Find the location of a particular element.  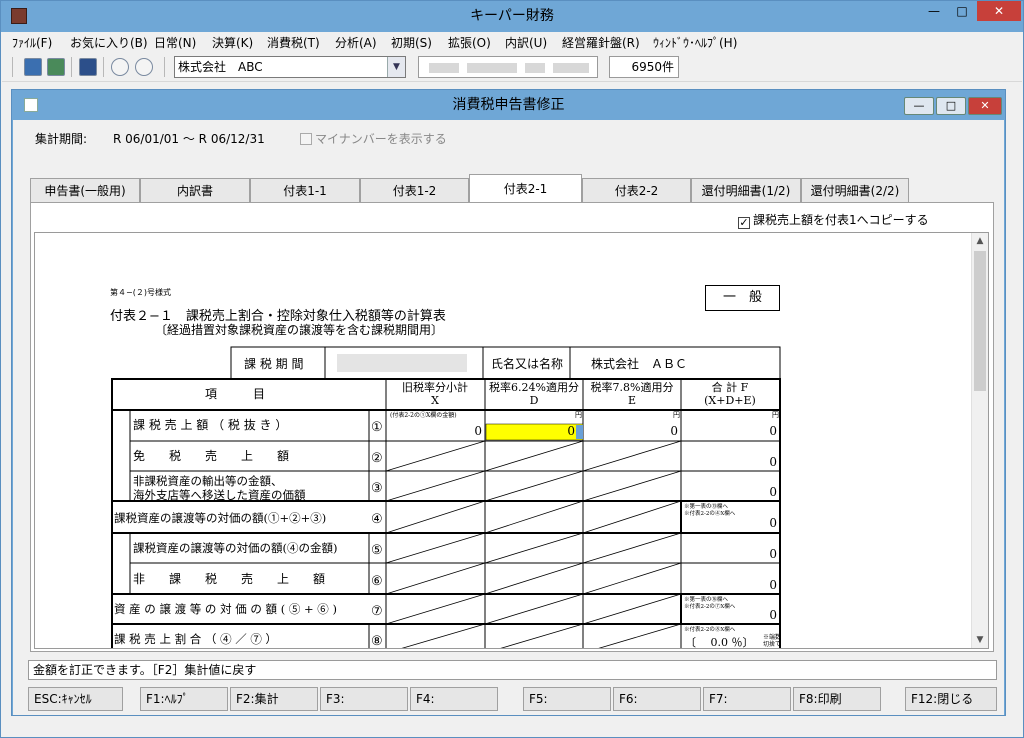

f2-aggregate-button: F2:集計 is located at coordinates (274, 699).